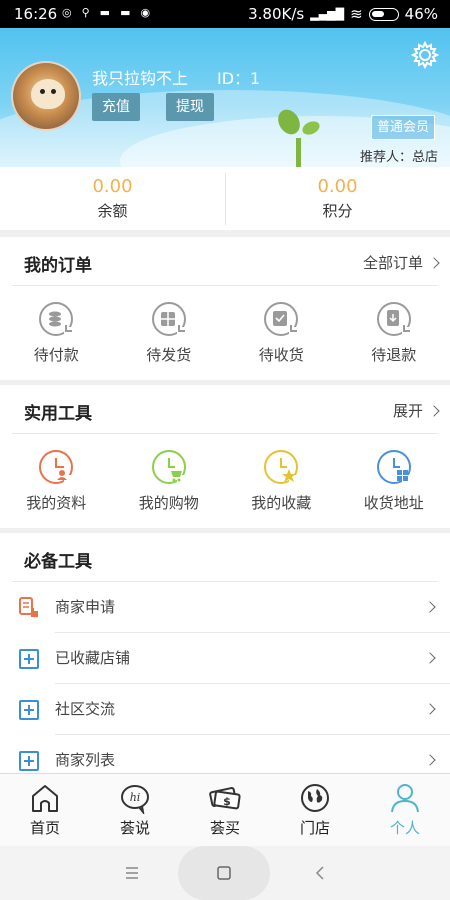 This screenshot has width=450, height=900. Describe the element at coordinates (405, 810) in the screenshot. I see `tab-profile: 个人` at that location.